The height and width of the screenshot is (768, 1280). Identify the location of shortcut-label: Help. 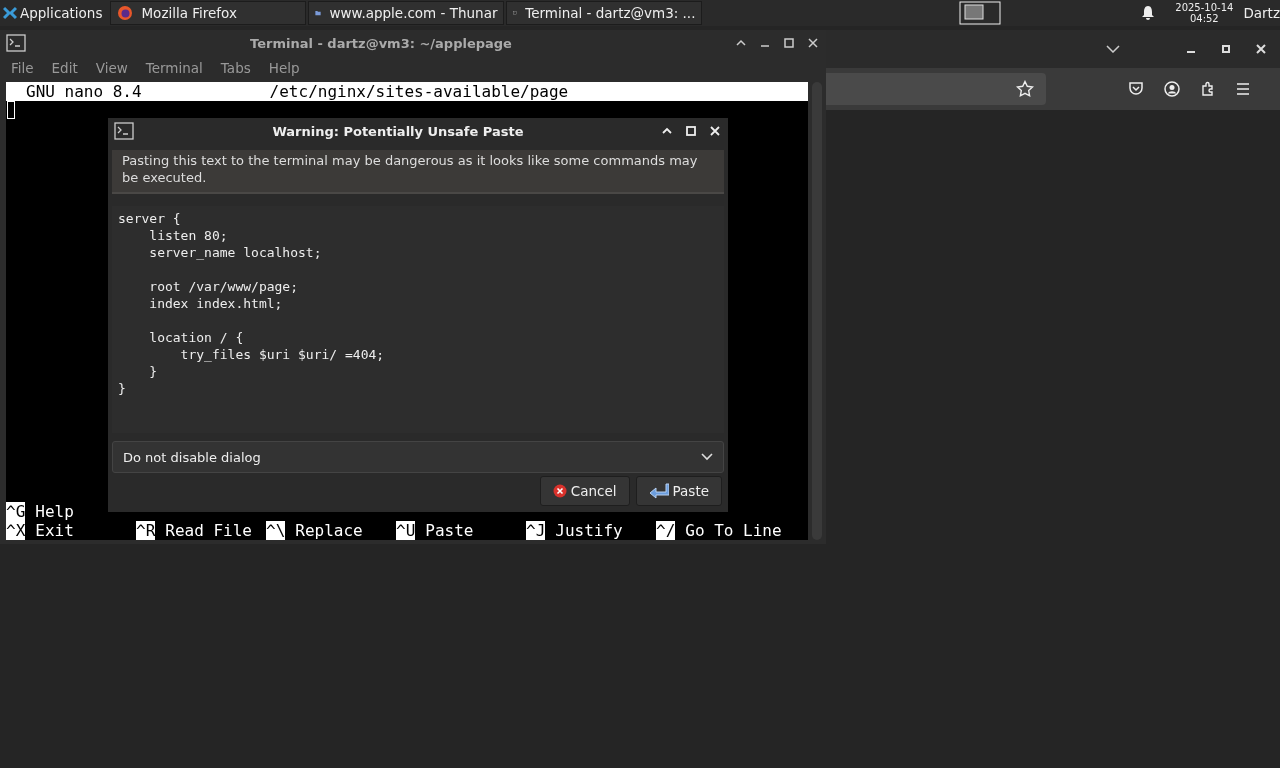
(54, 511).